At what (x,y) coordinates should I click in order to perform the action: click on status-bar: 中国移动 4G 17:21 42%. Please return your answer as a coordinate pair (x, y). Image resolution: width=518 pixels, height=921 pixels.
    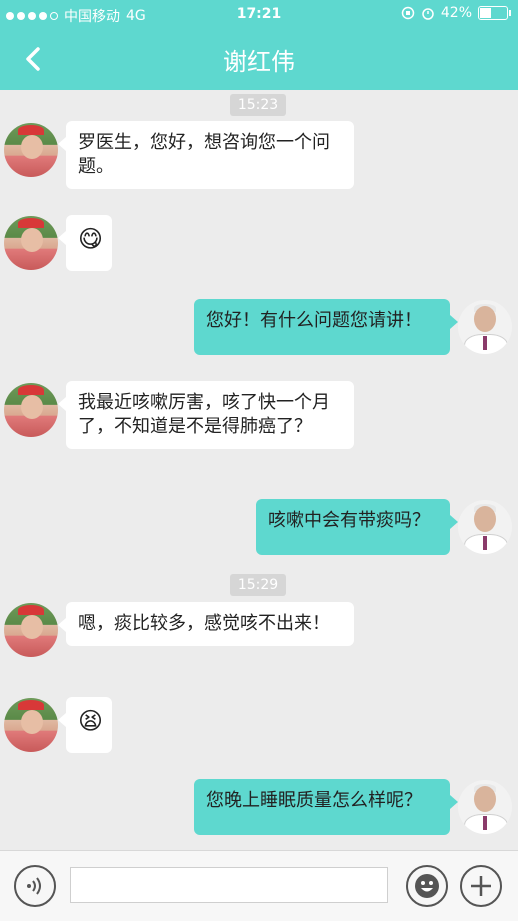
    Looking at the image, I should click on (259, 14).